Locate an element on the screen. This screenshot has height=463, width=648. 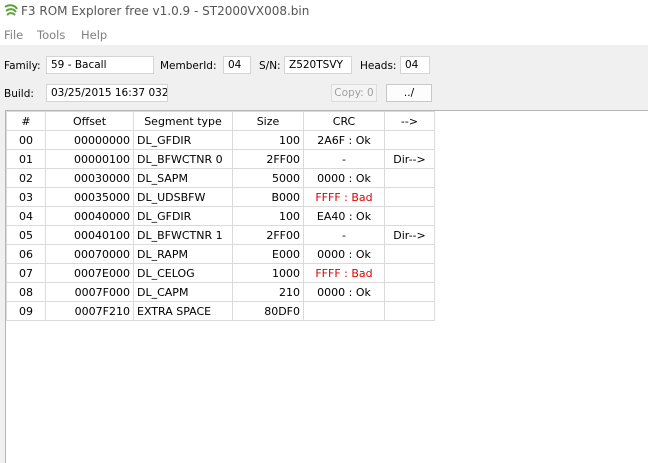
table-row: 05 00040100 DL_BFWCTNR 1 2FF00- Dir--> is located at coordinates (220, 235).